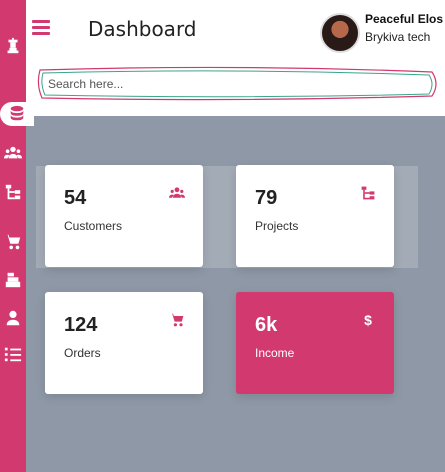 This screenshot has width=445, height=472. Describe the element at coordinates (340, 33) in the screenshot. I see `avatar` at that location.